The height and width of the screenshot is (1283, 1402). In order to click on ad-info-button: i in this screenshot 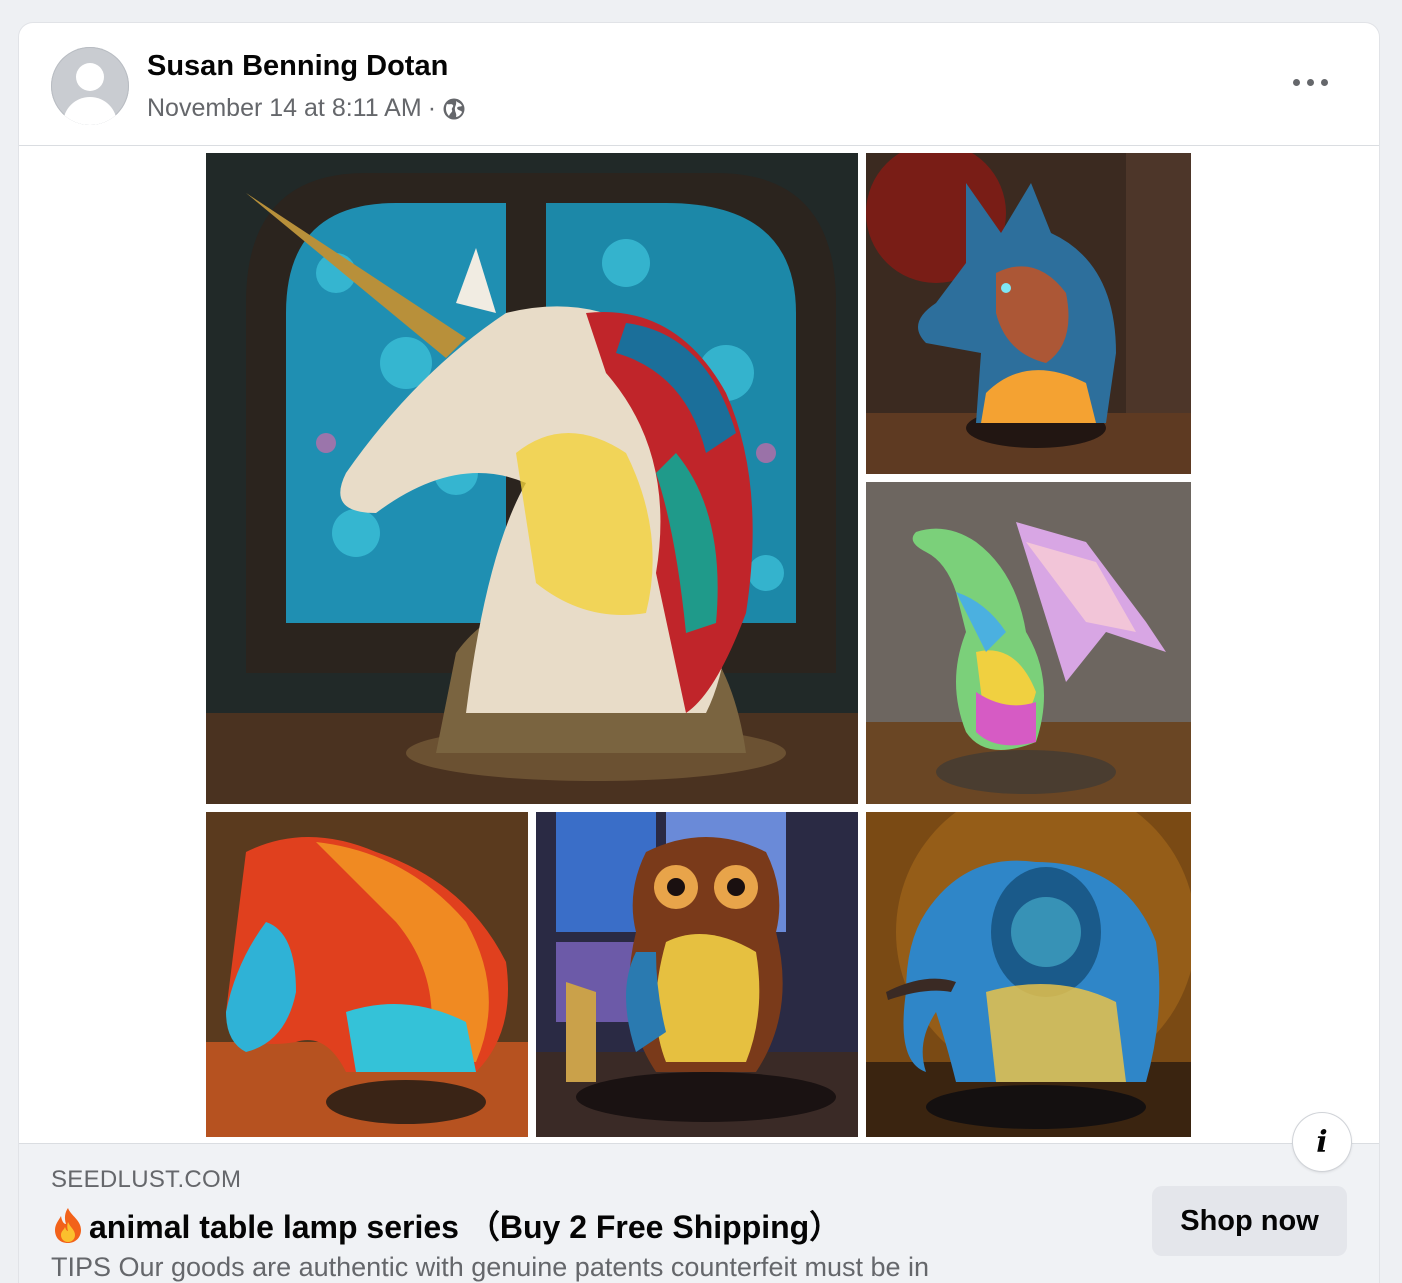, I will do `click(1322, 1142)`.